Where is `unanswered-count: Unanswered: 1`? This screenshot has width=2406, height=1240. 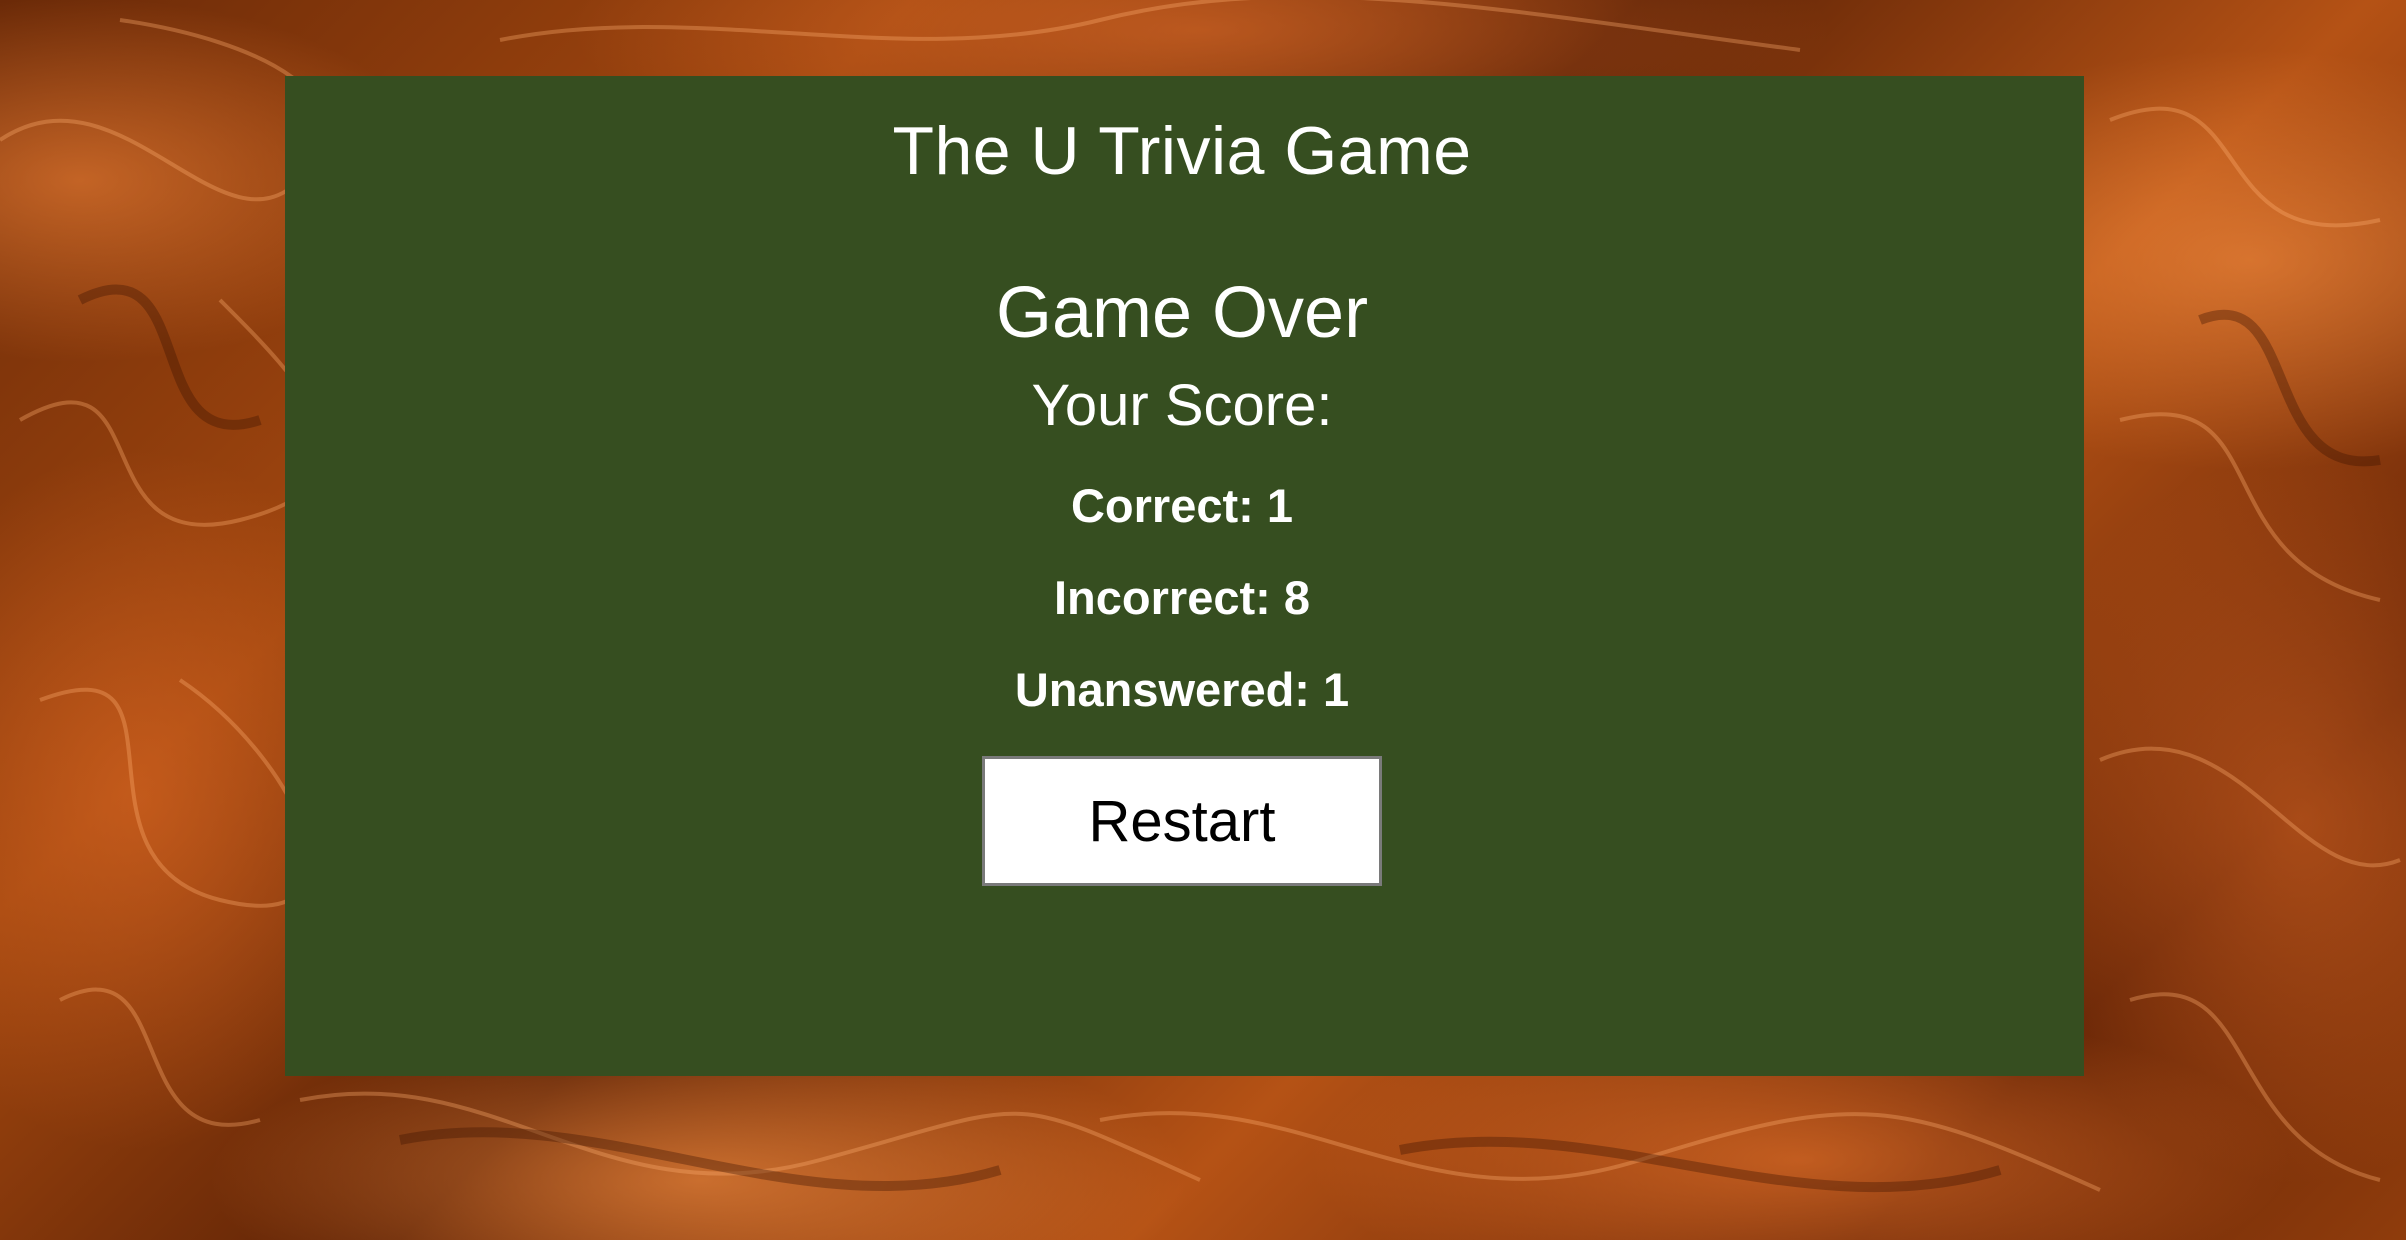 unanswered-count: Unanswered: 1 is located at coordinates (1182, 689).